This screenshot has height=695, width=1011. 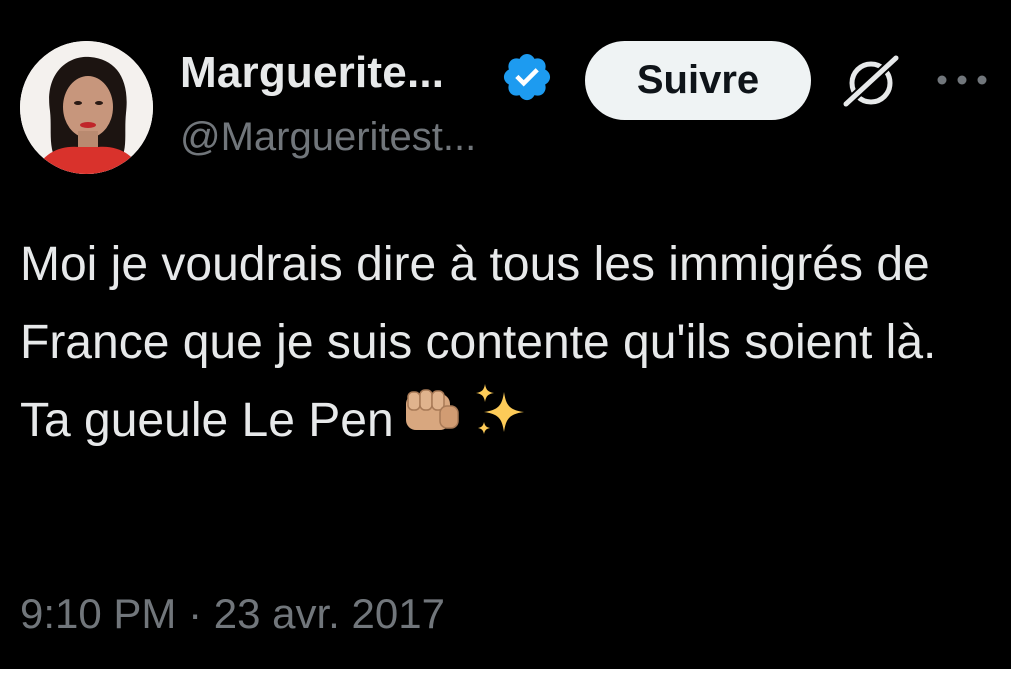 What do you see at coordinates (433, 423) in the screenshot?
I see `fist-emoji-icon` at bounding box center [433, 423].